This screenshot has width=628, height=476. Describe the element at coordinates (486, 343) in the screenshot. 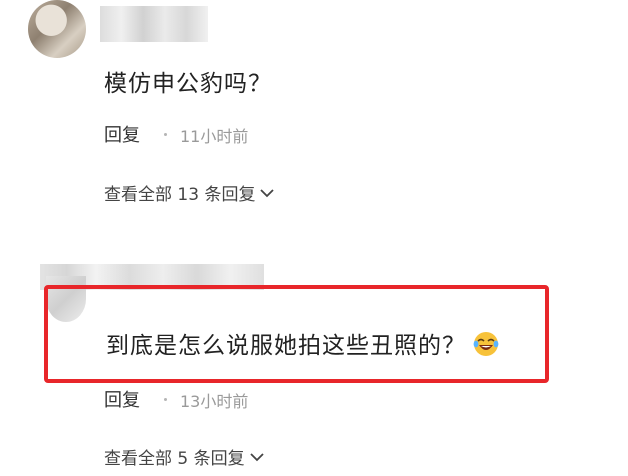

I see `laughing-tears-emoji-icon` at that location.